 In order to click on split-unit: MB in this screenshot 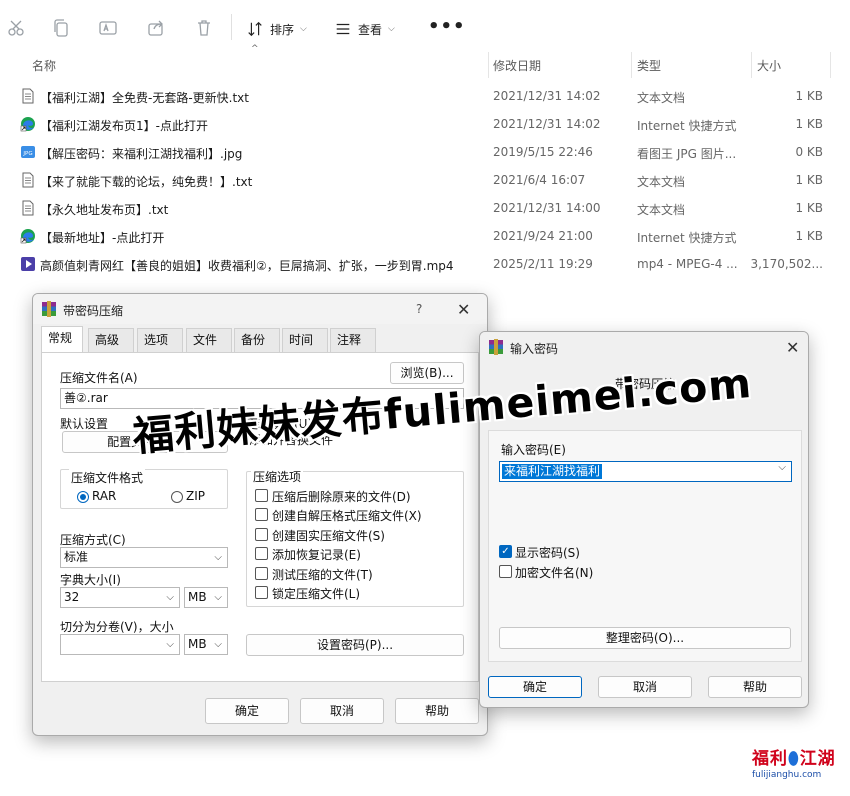, I will do `click(197, 644)`.